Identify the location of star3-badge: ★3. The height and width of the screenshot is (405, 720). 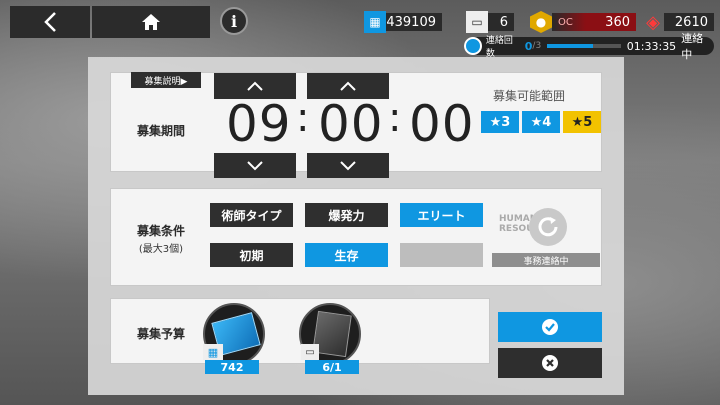
(500, 122).